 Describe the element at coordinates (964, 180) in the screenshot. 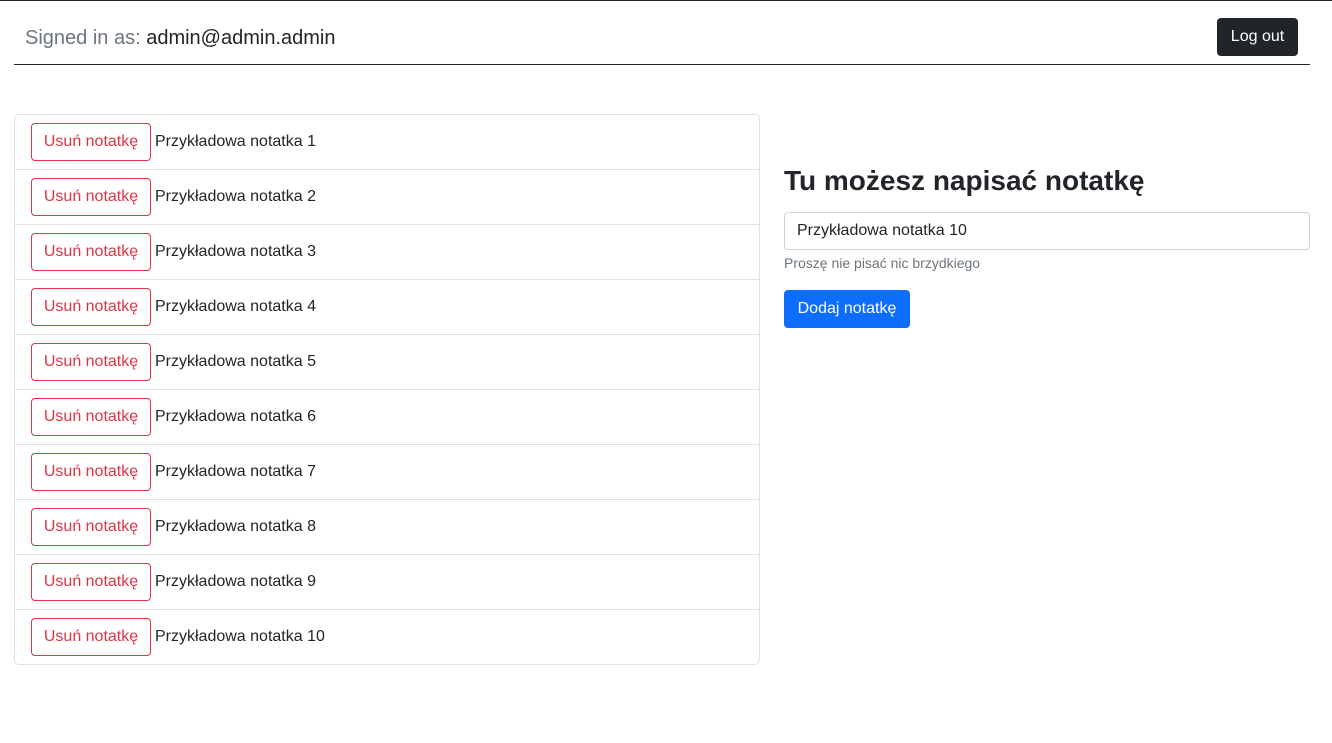

I see `form-title: Tu możesz napisać notatkę` at that location.